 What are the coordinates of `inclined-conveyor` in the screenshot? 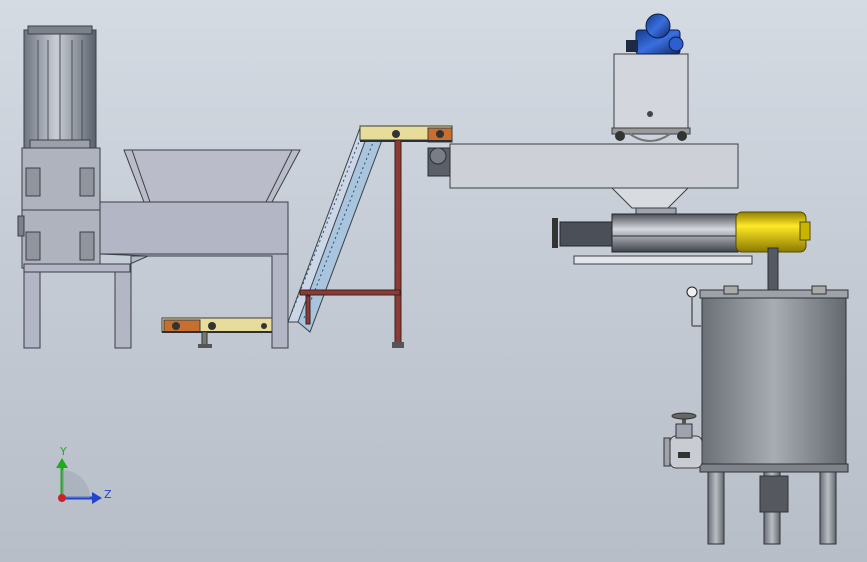 It's located at (370, 229).